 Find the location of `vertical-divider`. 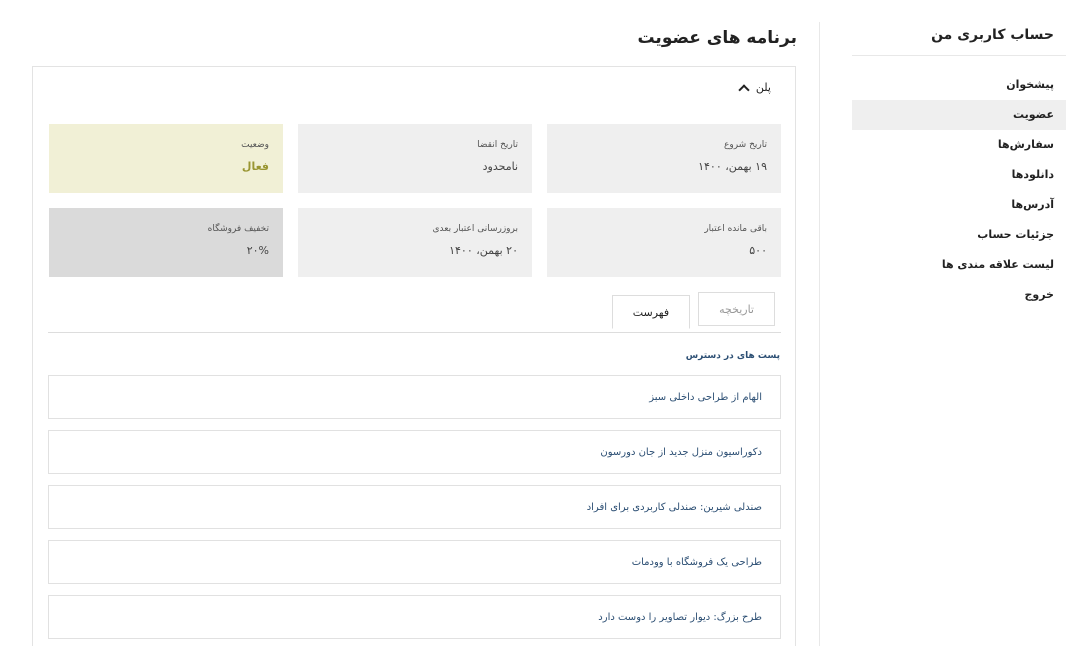

vertical-divider is located at coordinates (819, 334).